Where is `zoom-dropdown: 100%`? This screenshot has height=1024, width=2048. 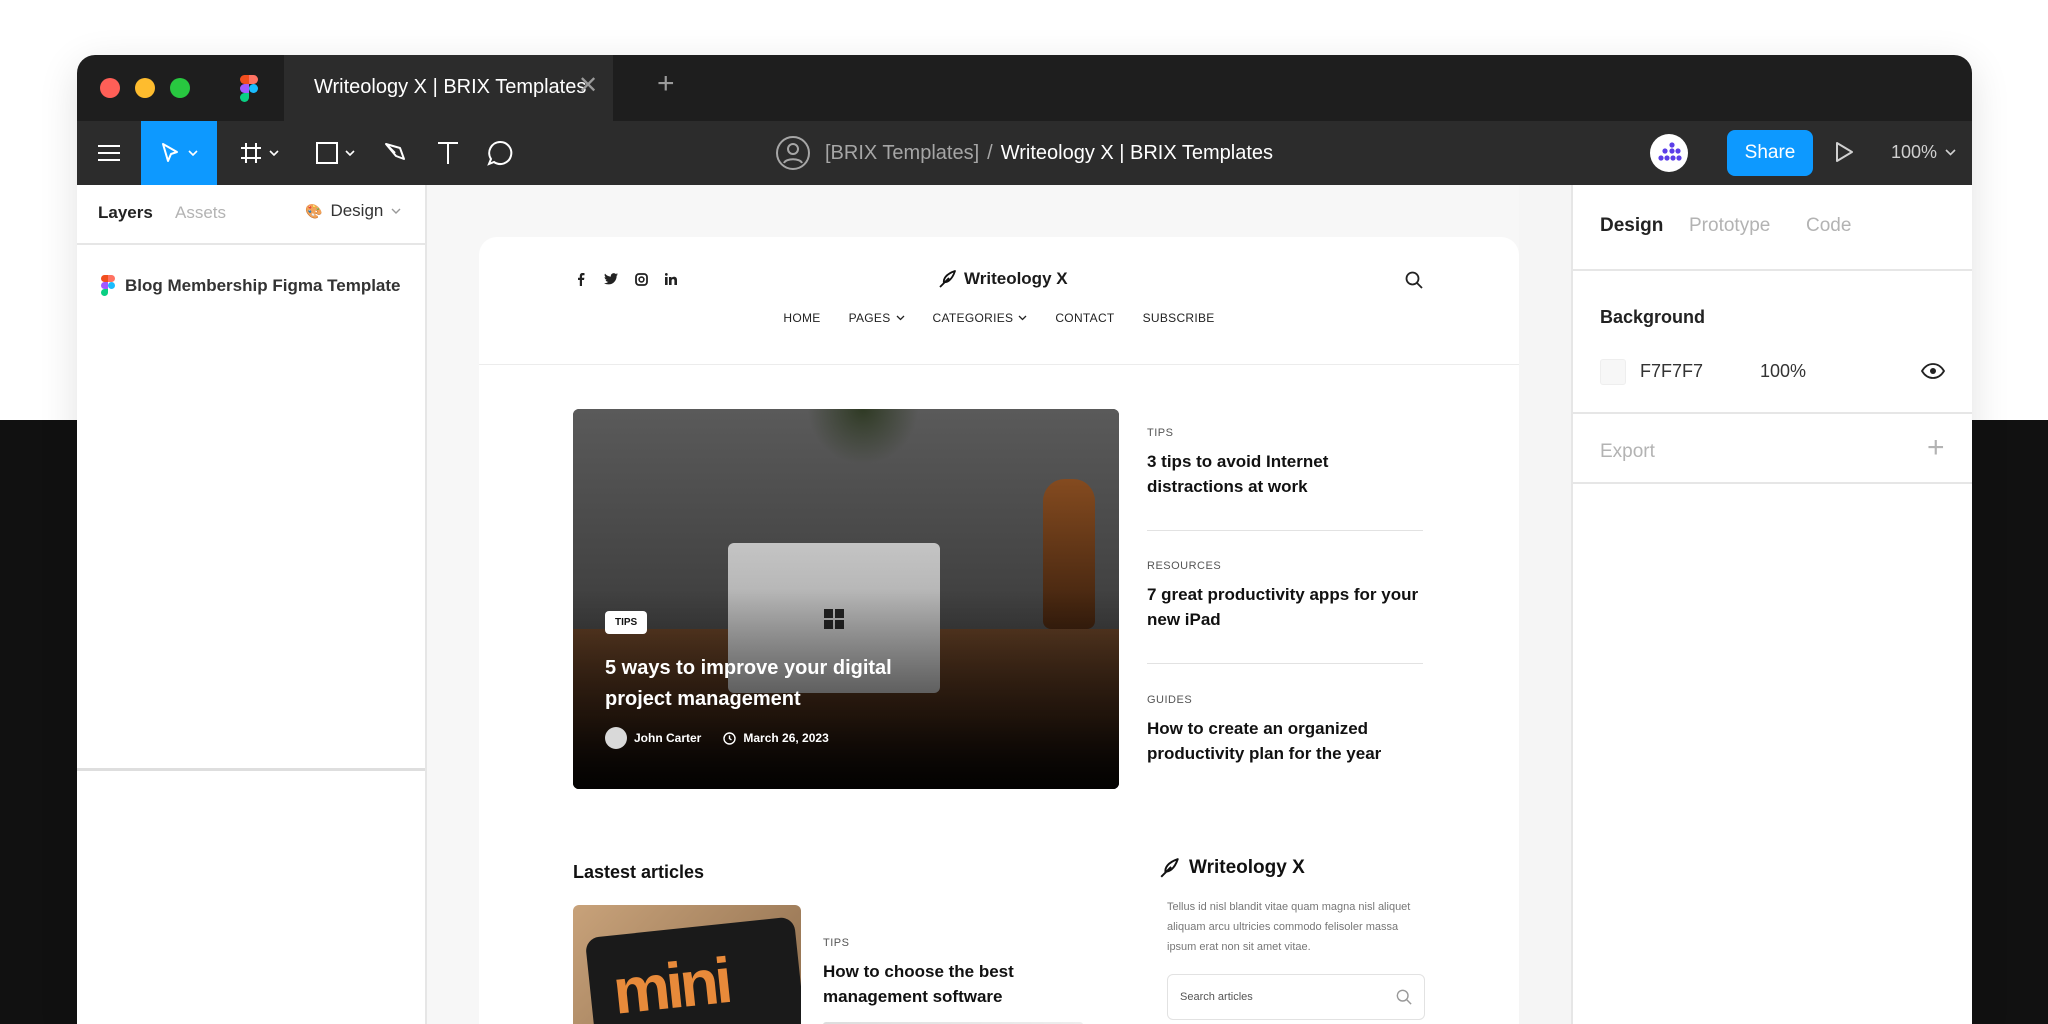
zoom-dropdown: 100% is located at coordinates (1923, 152).